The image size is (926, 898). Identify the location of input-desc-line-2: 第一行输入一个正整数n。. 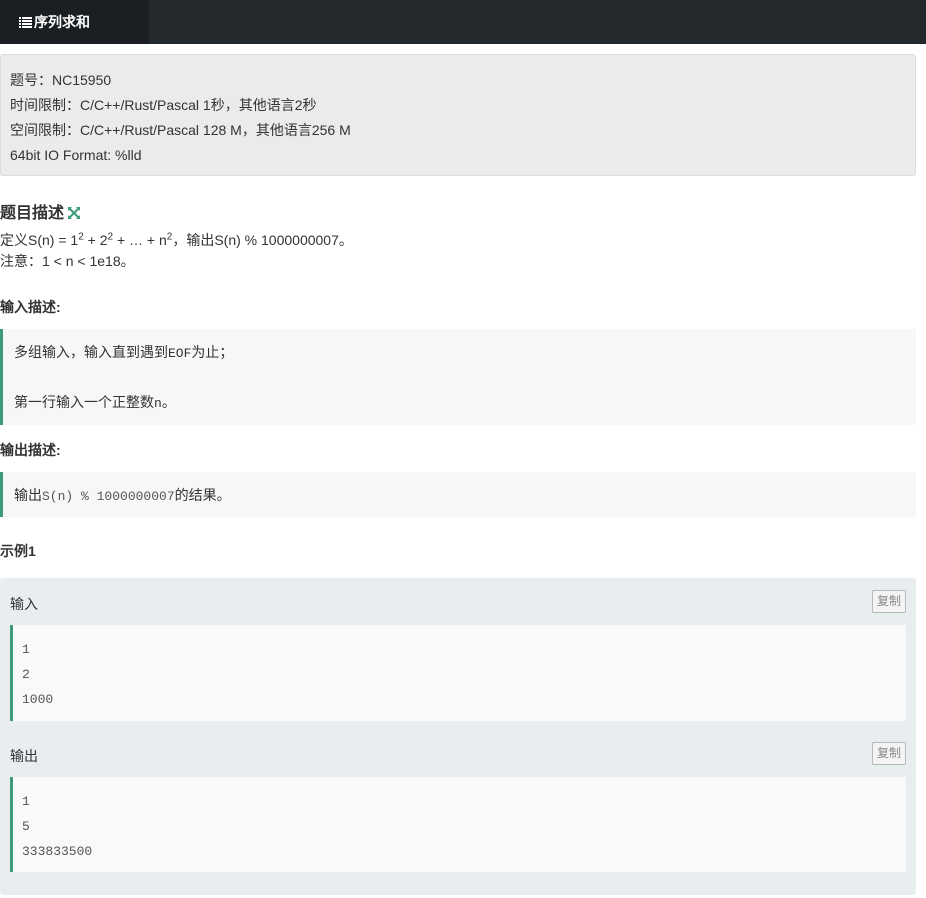
(95, 402).